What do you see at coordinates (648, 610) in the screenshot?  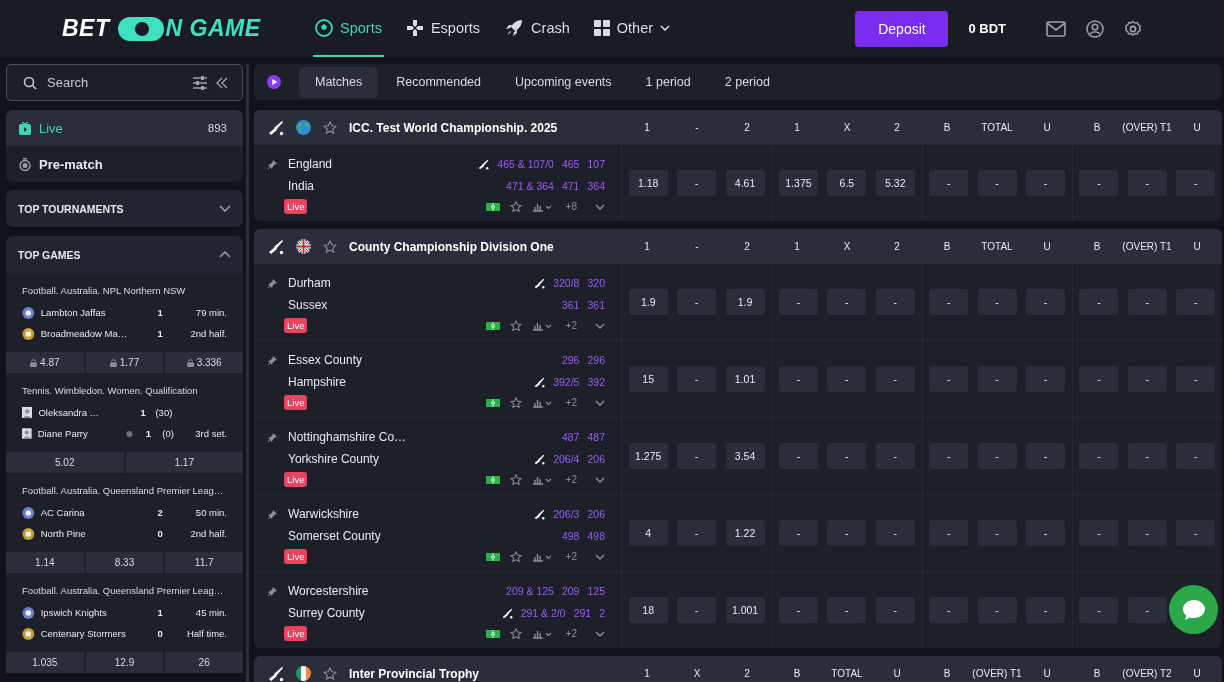 I see `odds-button: 18` at bounding box center [648, 610].